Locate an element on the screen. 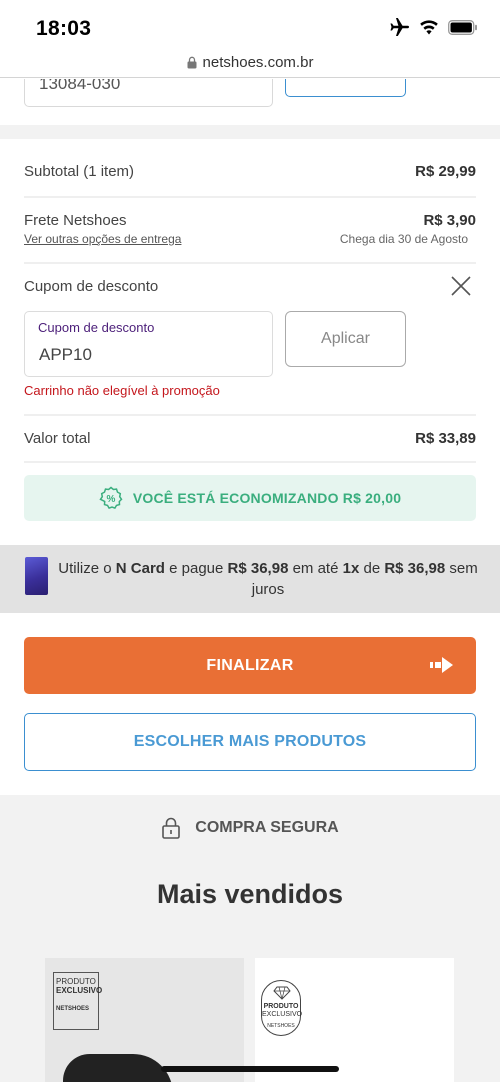 The image size is (500, 1082). total-label: Valor total is located at coordinates (57, 438).